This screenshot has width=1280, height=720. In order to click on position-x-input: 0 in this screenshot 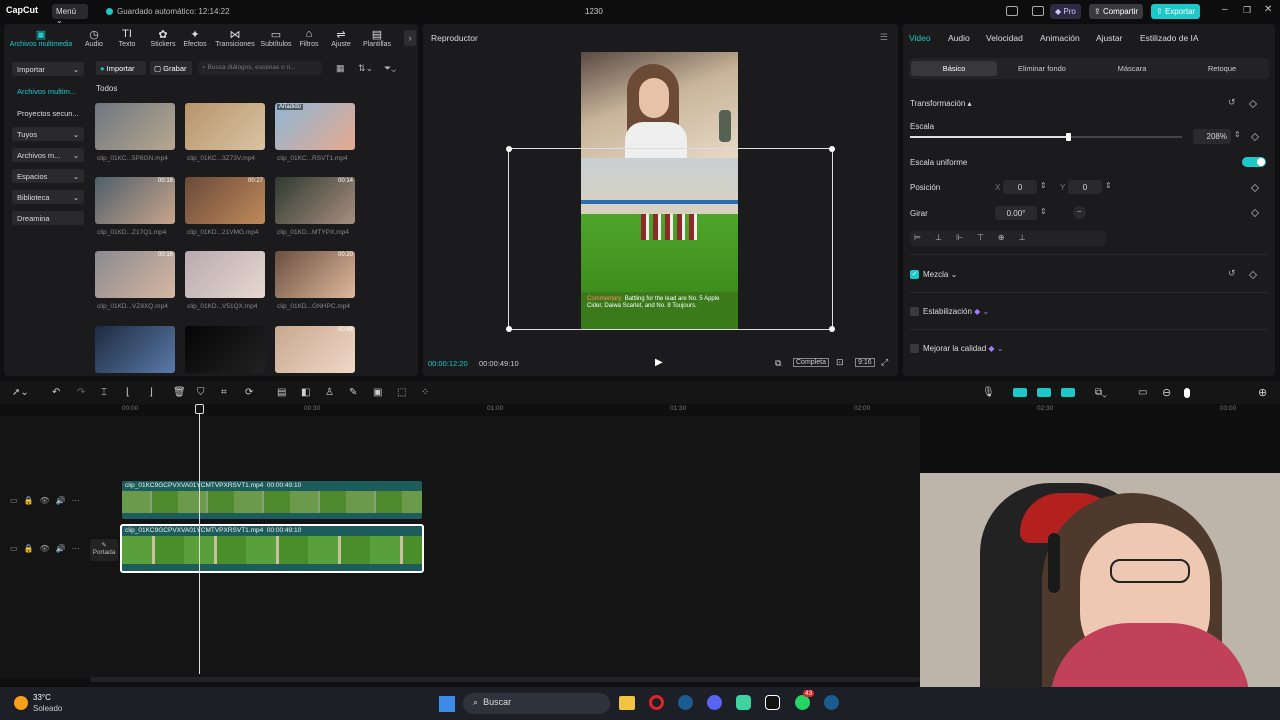, I will do `click(1020, 187)`.